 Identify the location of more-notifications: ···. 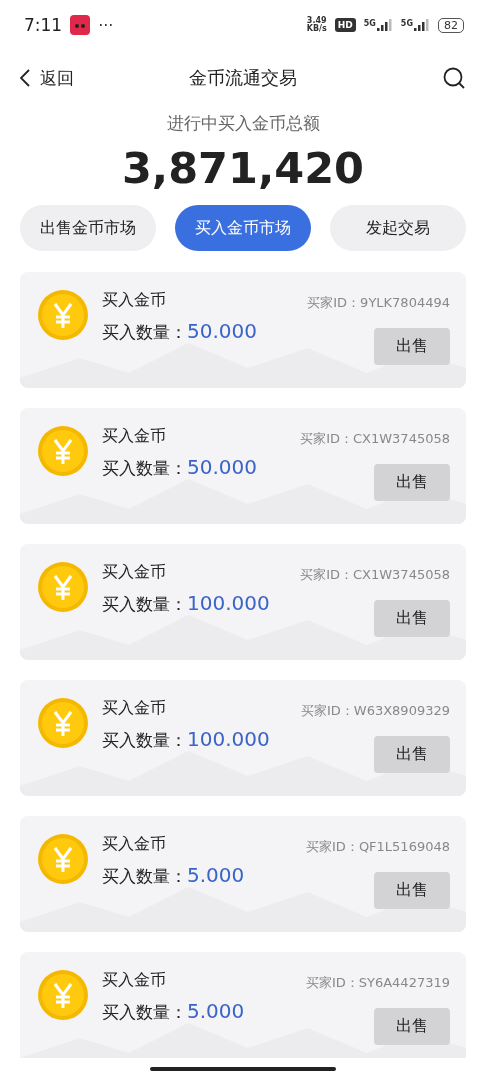
(106, 25).